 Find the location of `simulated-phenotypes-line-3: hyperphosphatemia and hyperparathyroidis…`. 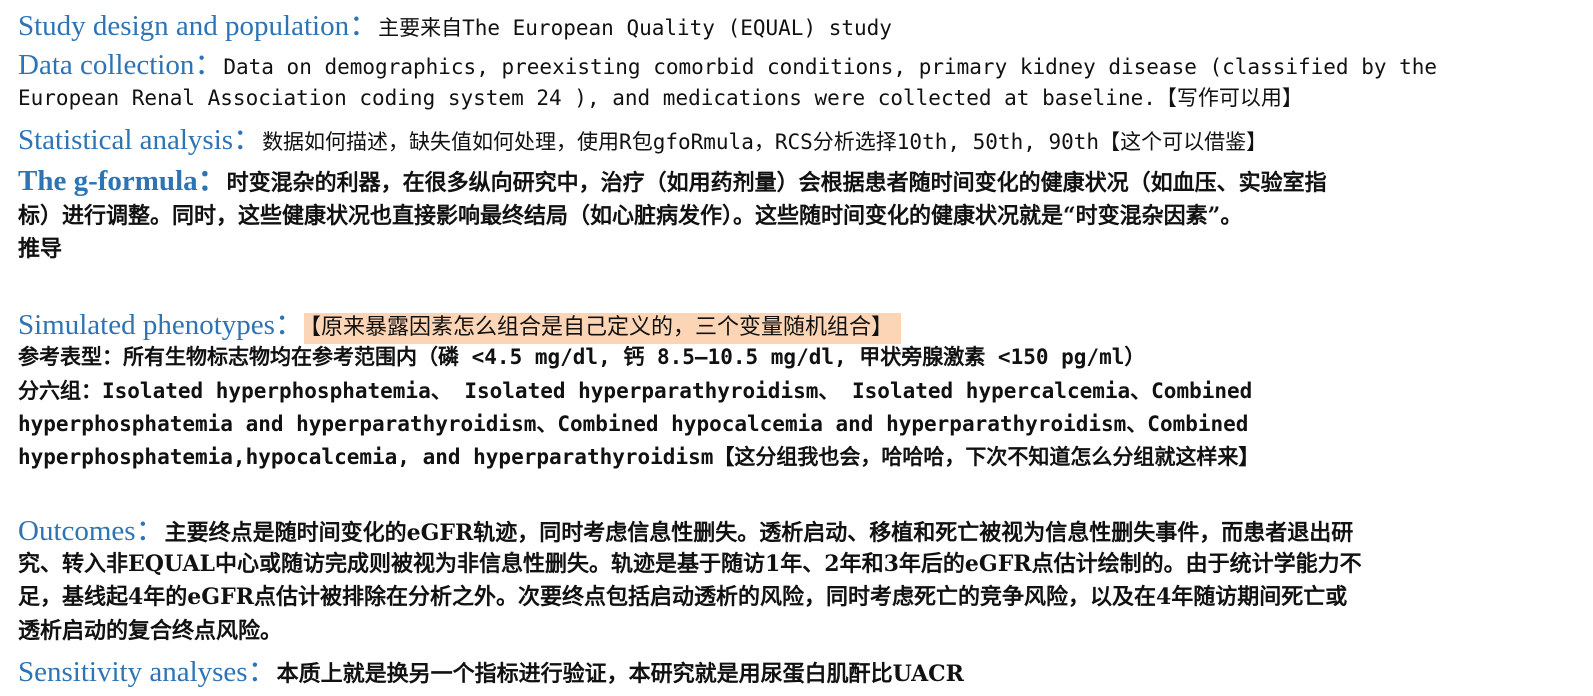

simulated-phenotypes-line-3: hyperphosphatemia and hyperparathyroidis… is located at coordinates (633, 424).